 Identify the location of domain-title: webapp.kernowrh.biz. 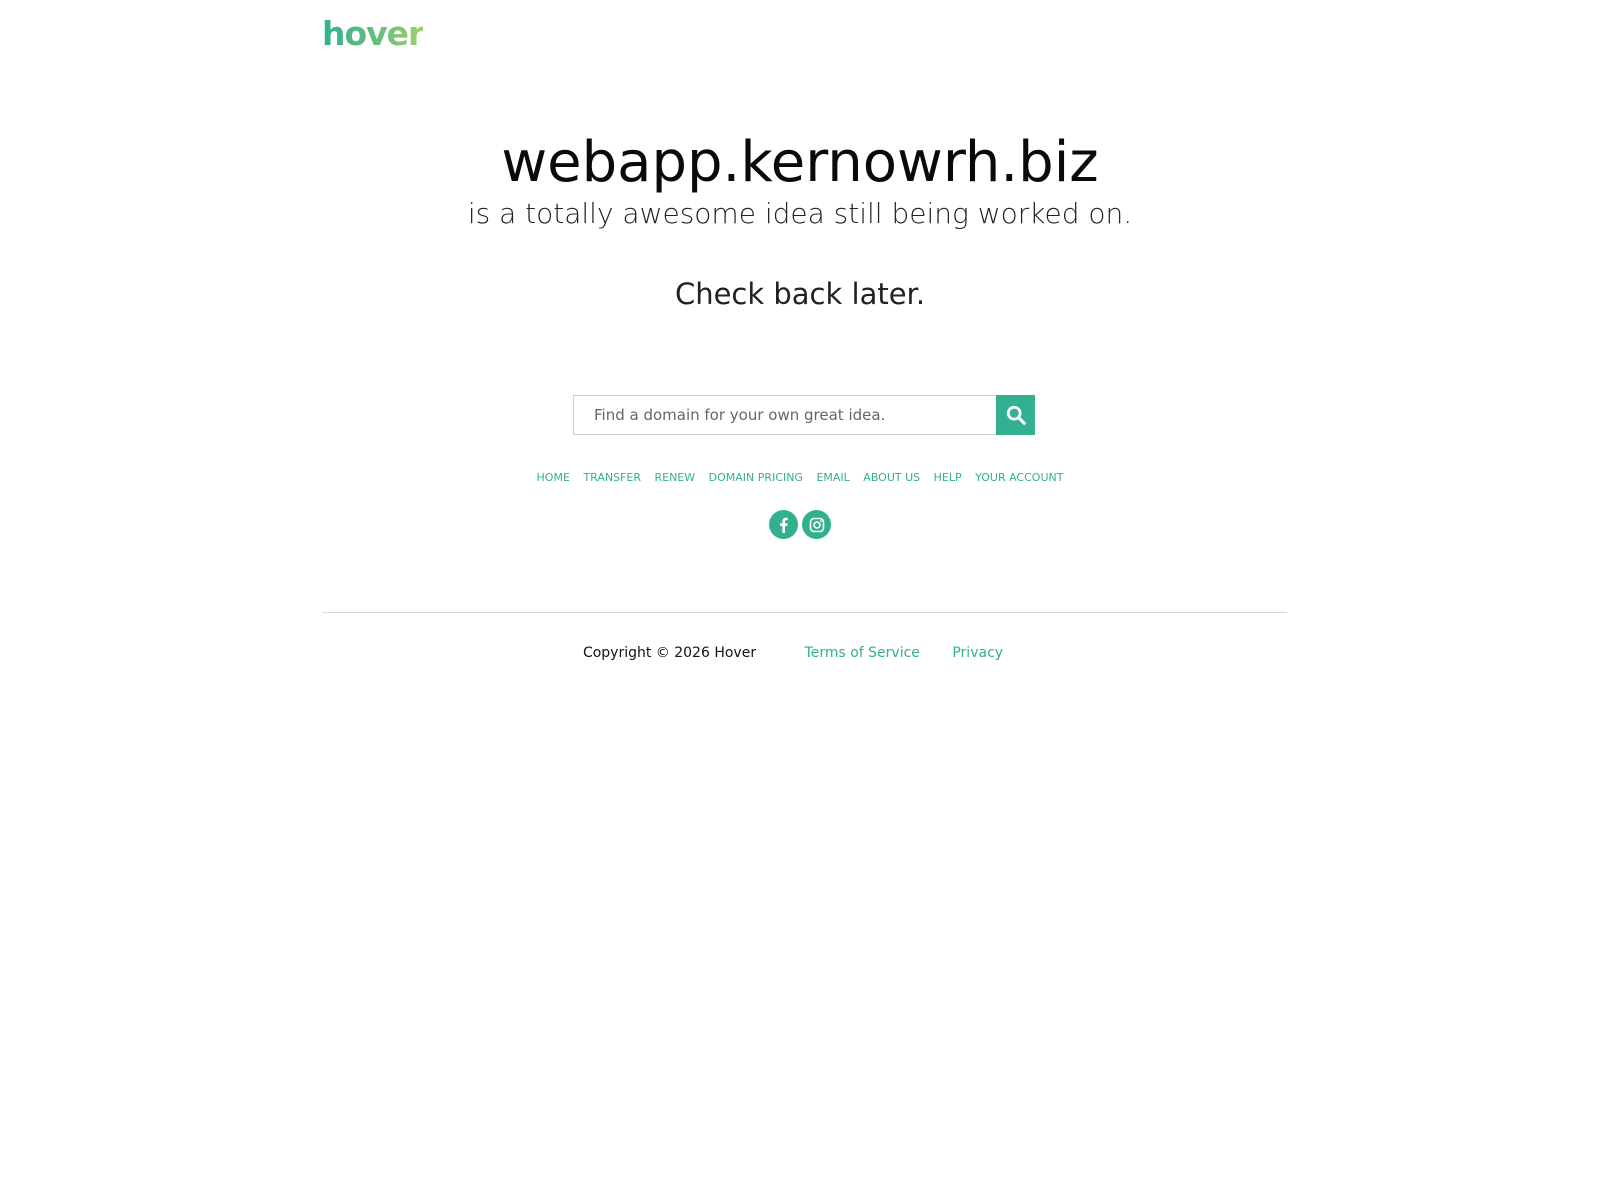
(800, 162).